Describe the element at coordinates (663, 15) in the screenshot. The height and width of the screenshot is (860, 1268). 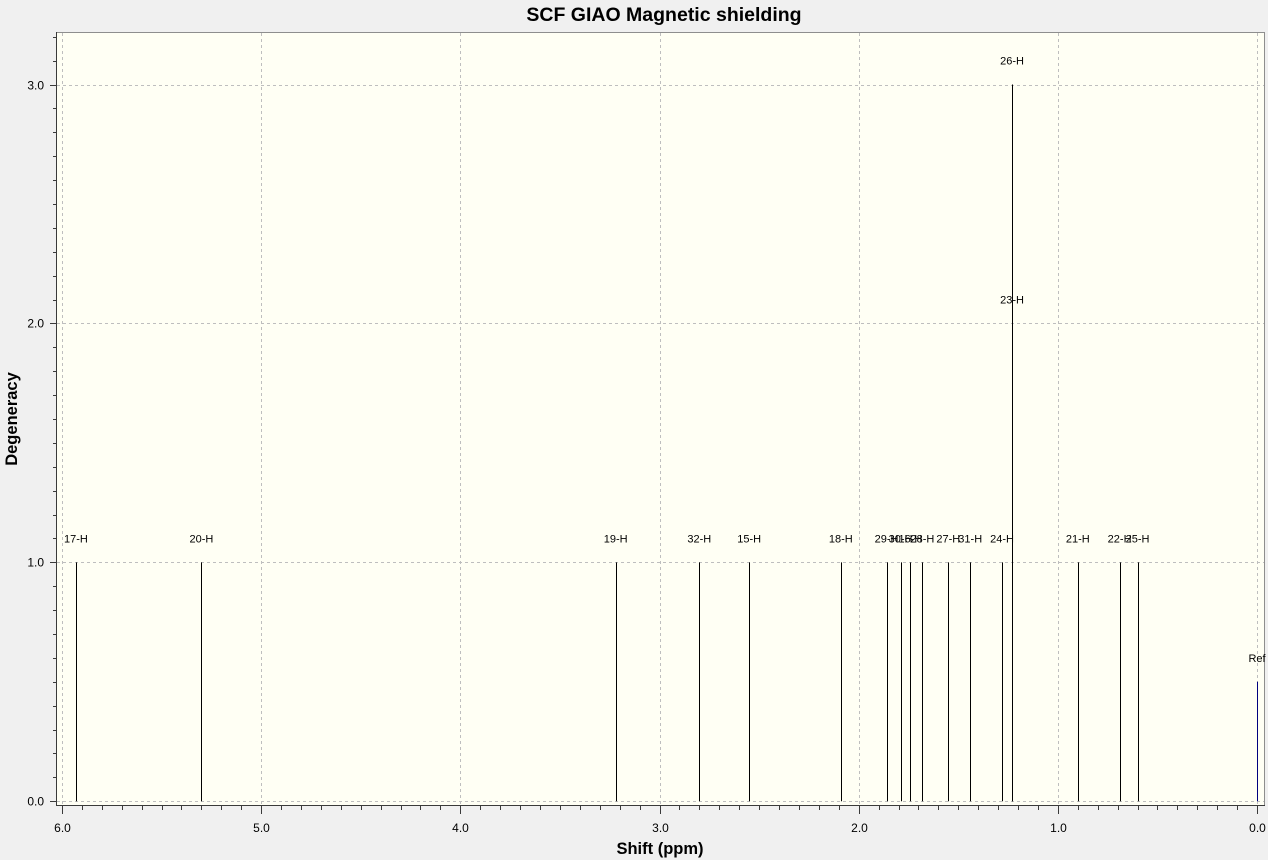
I see `chart-title: SCF GIAO Magnetic shielding` at that location.